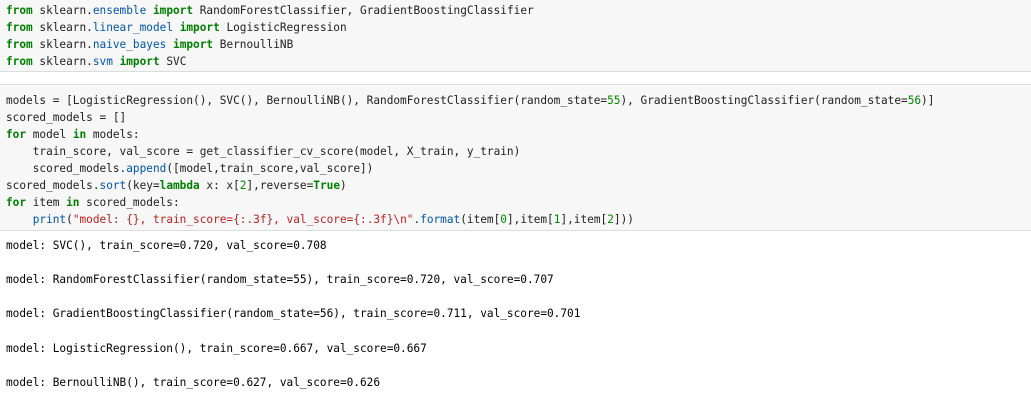 This screenshot has height=403, width=1031. Describe the element at coordinates (219, 185) in the screenshot. I see `code-text: x: x[` at that location.